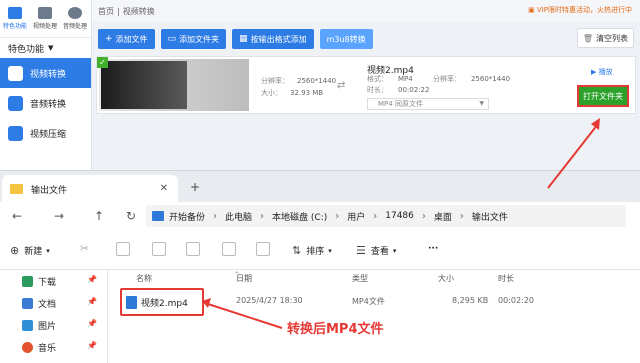 The height and width of the screenshot is (363, 640). Describe the element at coordinates (245, 316) in the screenshot. I see `arrow-to-file` at that location.